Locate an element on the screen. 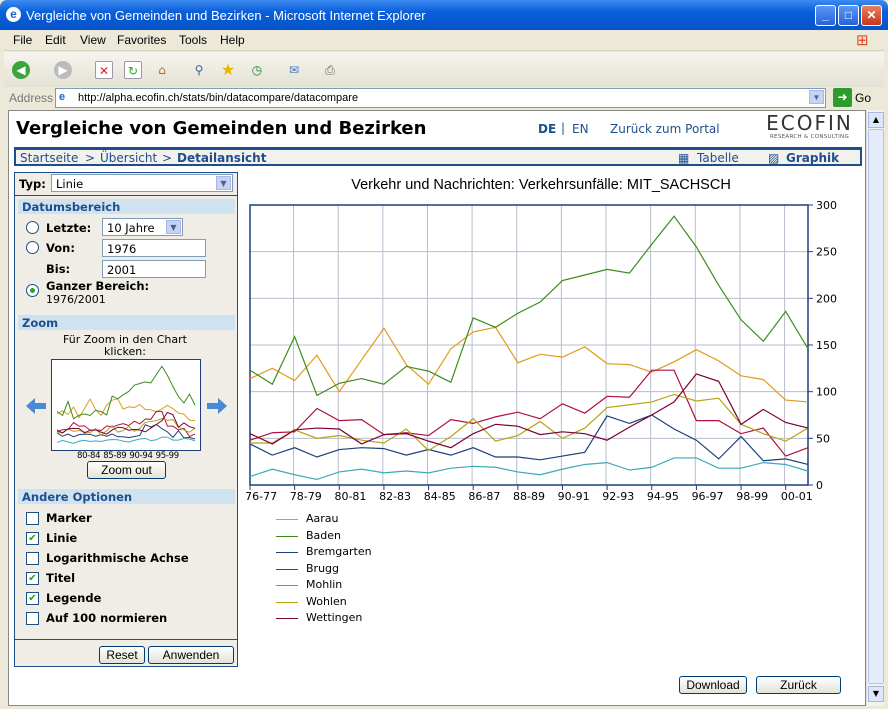  y-tick-label: 50 is located at coordinates (823, 438).